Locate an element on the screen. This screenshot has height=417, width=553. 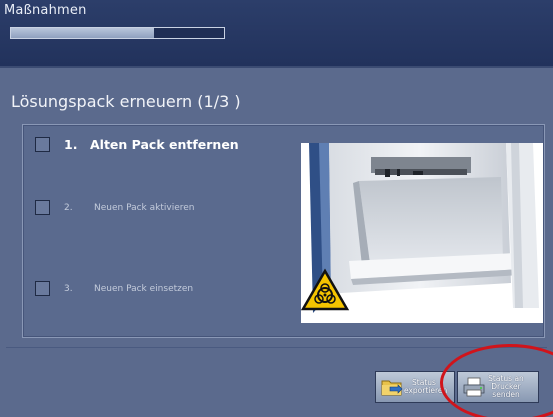
export-status-label: Status exportieren is located at coordinates (426, 387).